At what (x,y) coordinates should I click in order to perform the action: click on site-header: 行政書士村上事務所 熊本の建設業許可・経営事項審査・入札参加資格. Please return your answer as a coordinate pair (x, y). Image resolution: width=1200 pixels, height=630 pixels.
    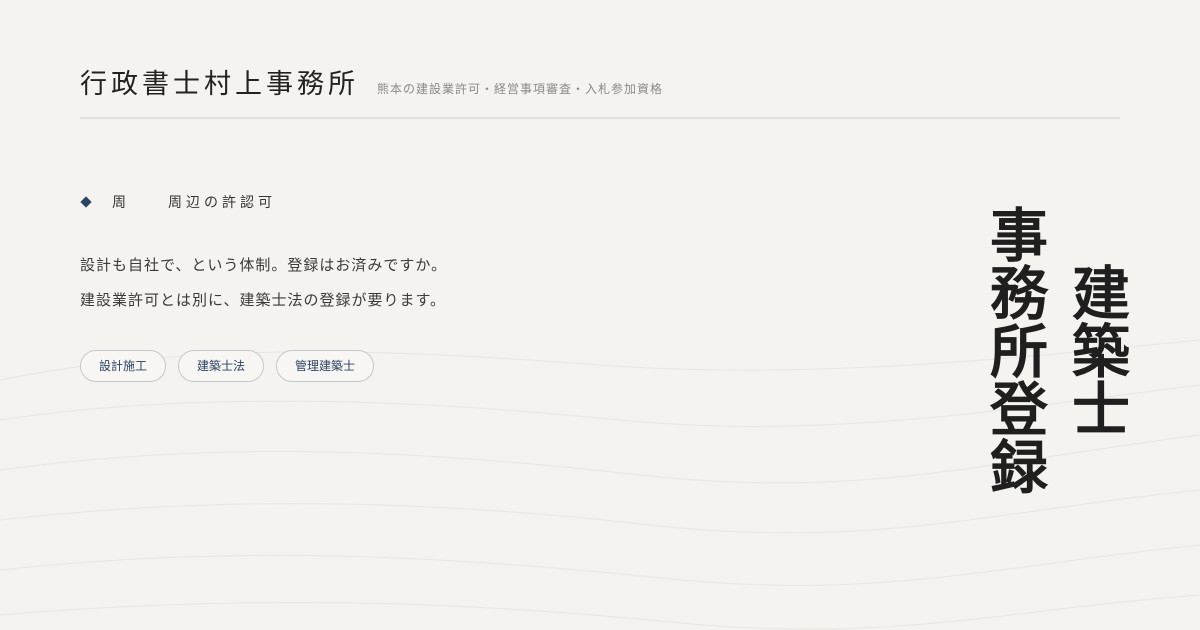
    Looking at the image, I should click on (600, 82).